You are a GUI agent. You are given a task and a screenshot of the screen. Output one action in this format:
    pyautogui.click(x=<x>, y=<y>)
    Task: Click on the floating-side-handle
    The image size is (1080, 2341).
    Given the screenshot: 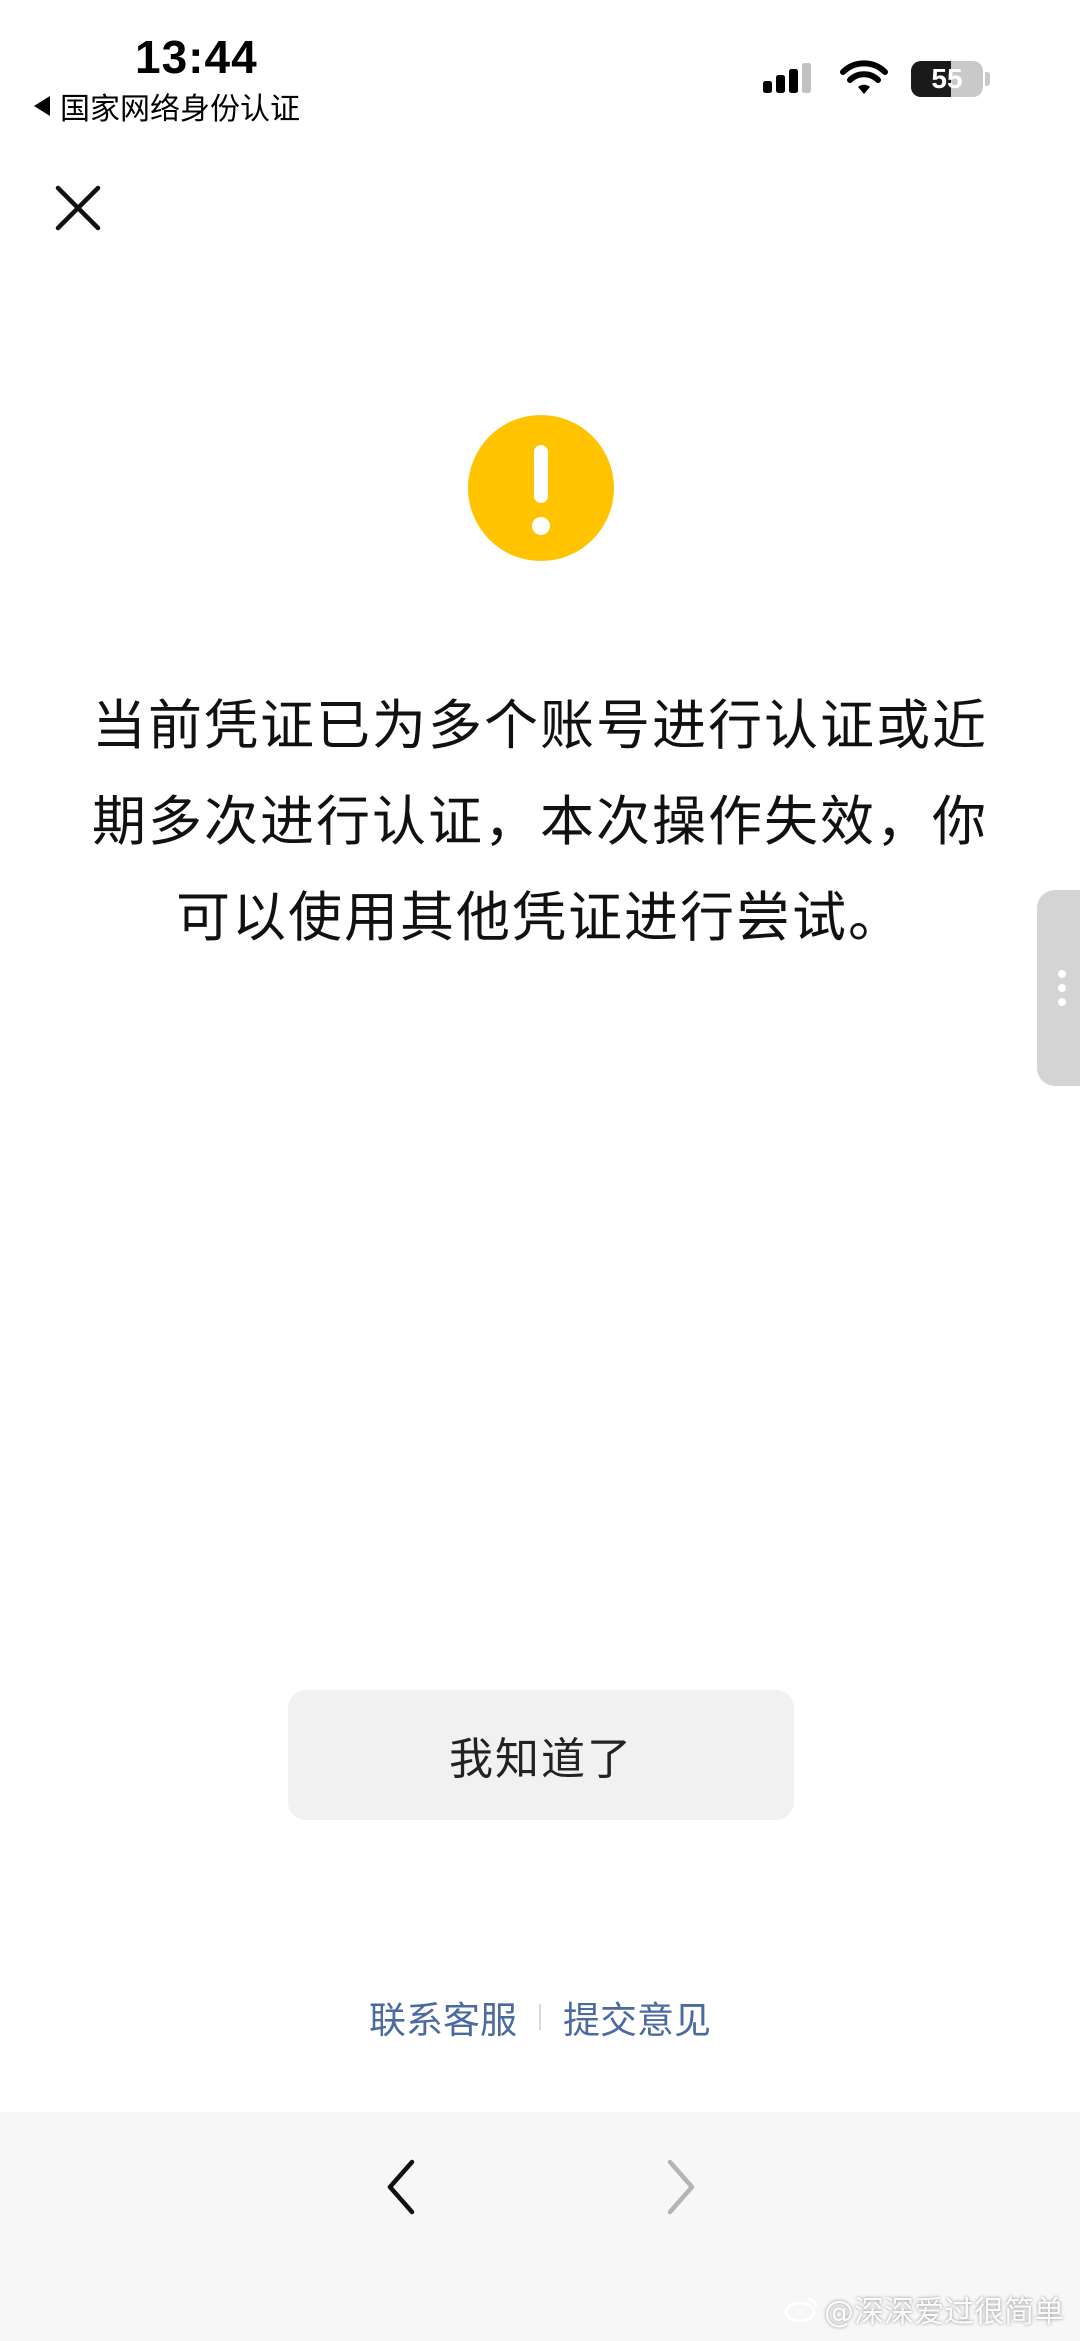 What is the action you would take?
    pyautogui.click(x=1058, y=988)
    